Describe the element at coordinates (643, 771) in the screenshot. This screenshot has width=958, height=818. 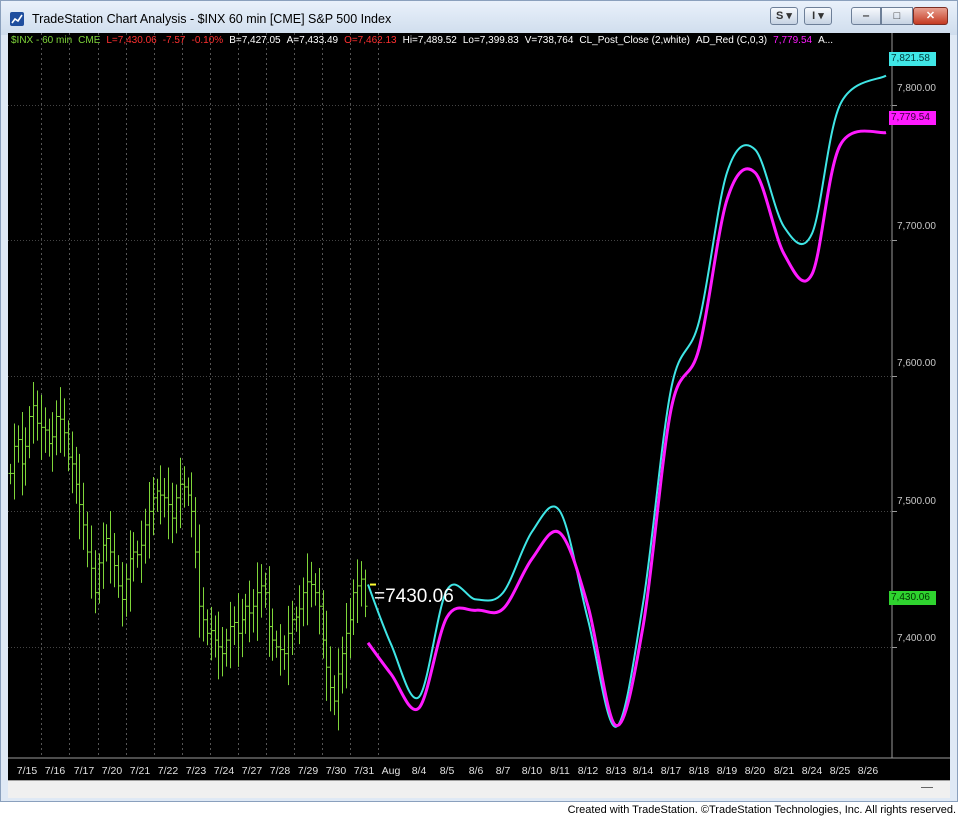
I see `x-tick-label: 8/14` at that location.